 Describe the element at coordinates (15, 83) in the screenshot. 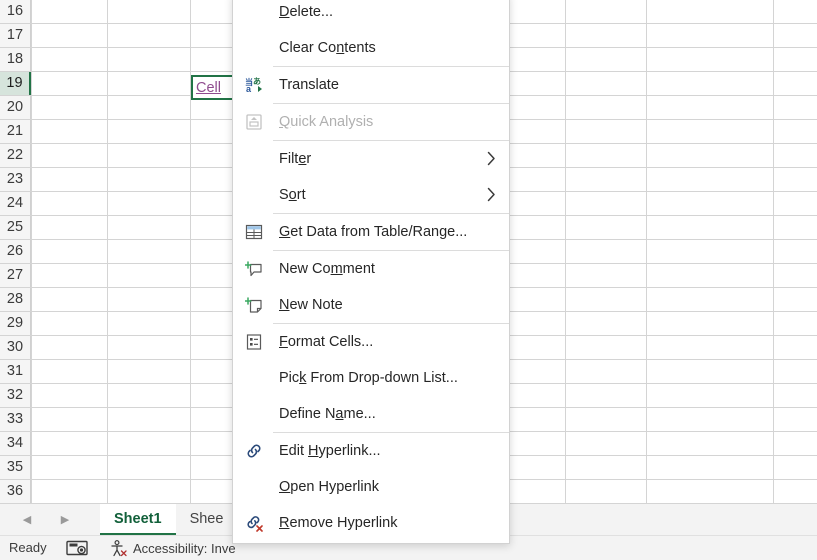

I see `row-header: 19` at that location.